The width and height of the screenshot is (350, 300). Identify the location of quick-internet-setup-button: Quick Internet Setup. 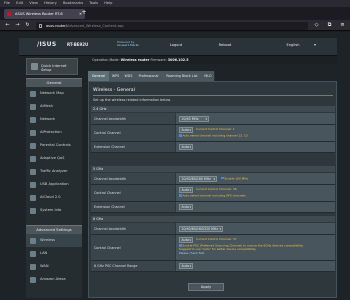
(52, 66).